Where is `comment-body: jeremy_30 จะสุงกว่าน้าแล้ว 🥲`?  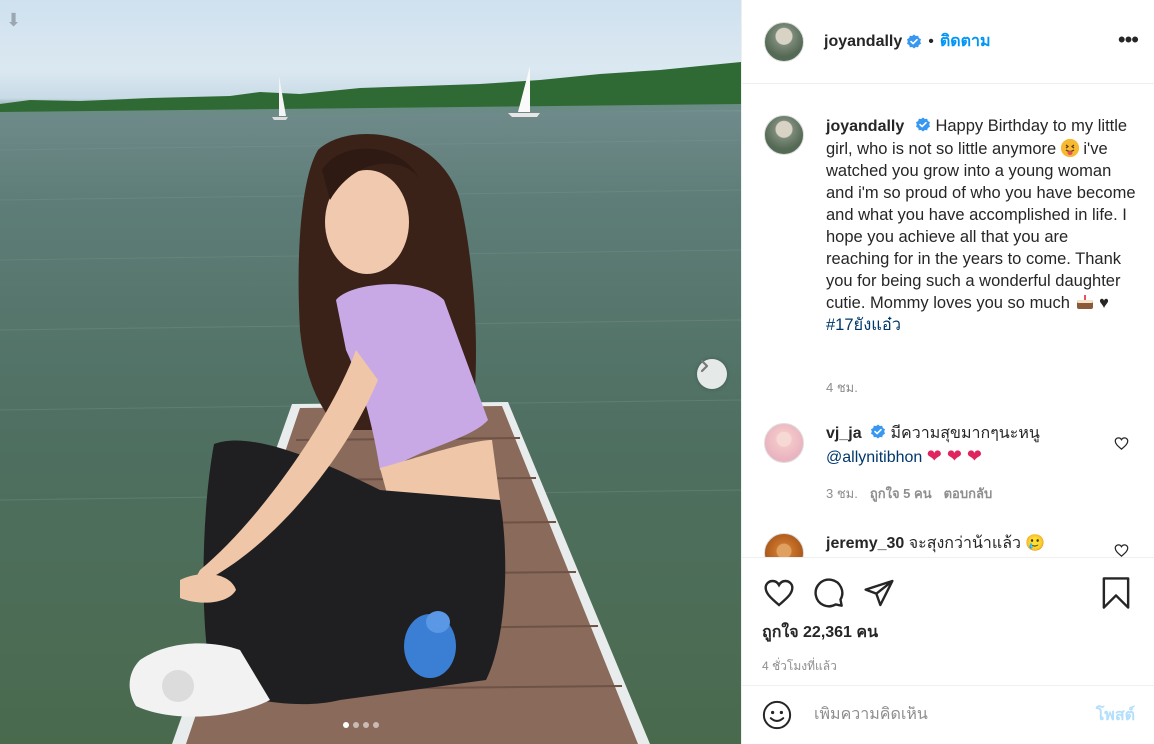
comment-body: jeremy_30 จะสุงกว่าน้าแล้ว 🥲 is located at coordinates (966, 545).